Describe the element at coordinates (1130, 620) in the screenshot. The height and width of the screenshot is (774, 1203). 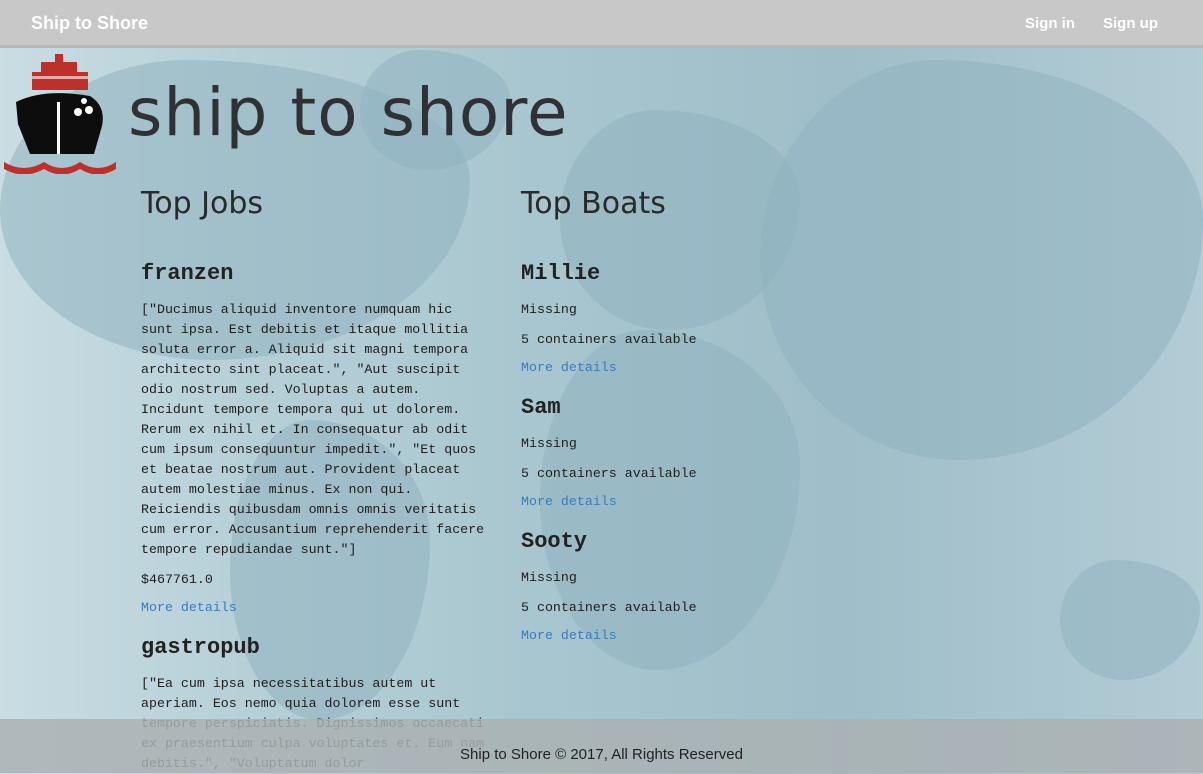
I see `map-background-australia` at that location.